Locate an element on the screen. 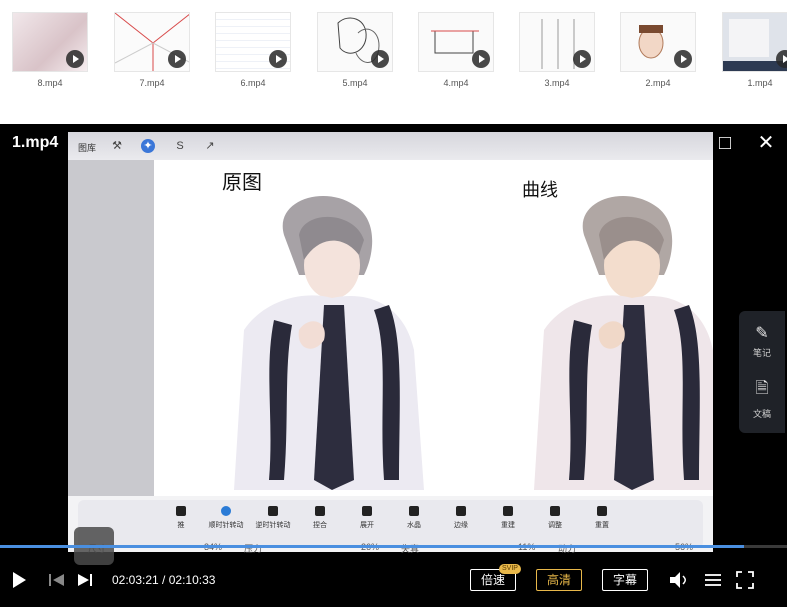  video-title: 1.mp4 is located at coordinates (35, 142).